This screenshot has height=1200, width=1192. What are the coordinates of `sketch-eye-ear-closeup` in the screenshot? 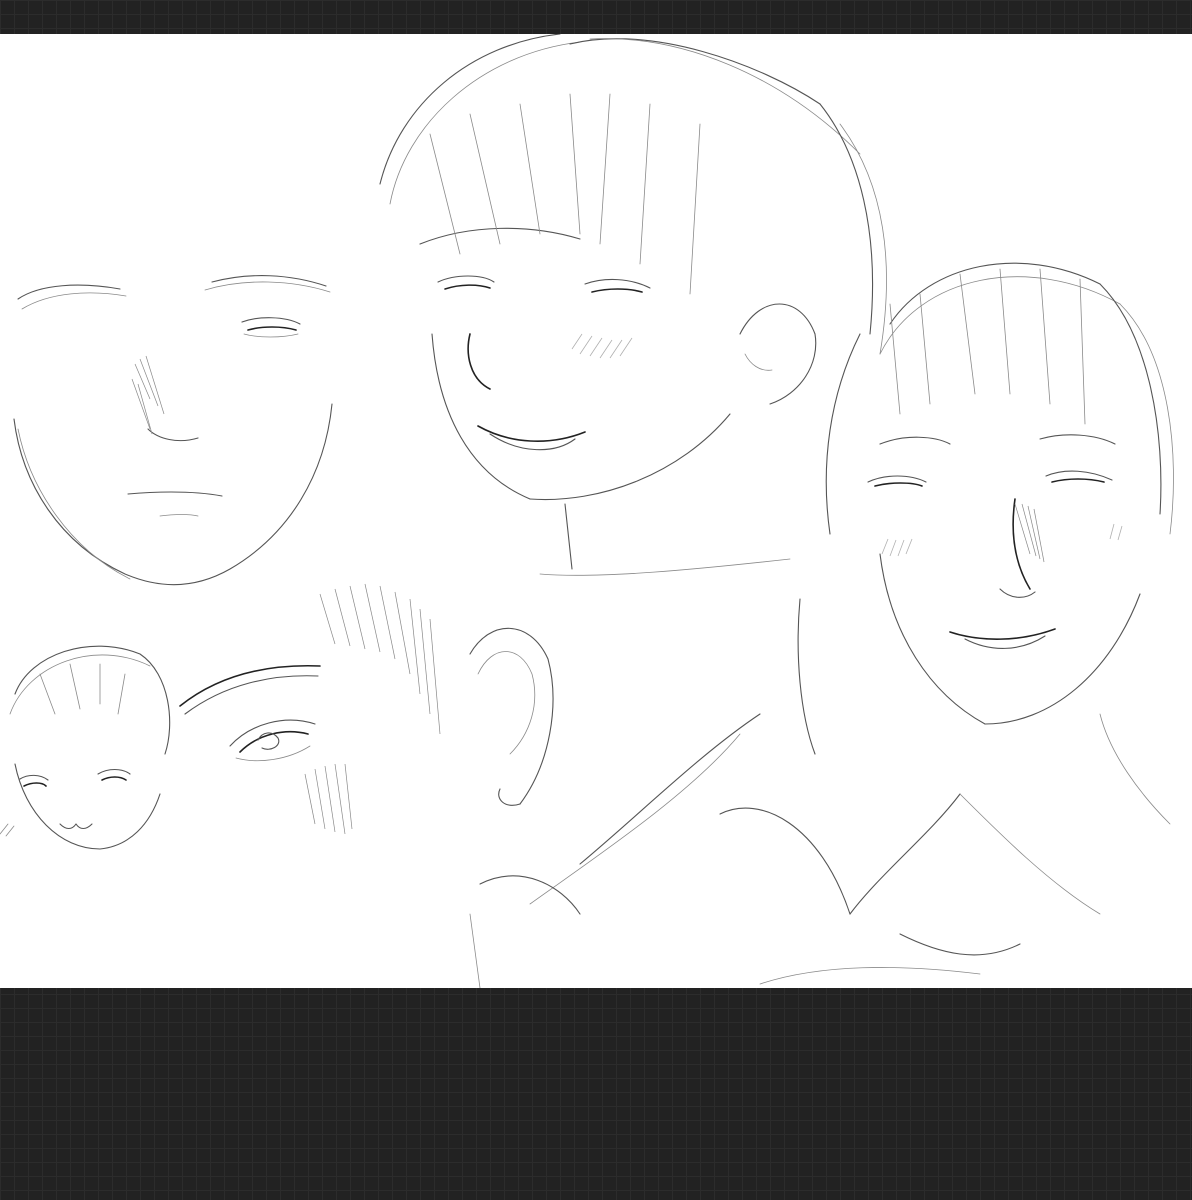 It's located at (366, 716).